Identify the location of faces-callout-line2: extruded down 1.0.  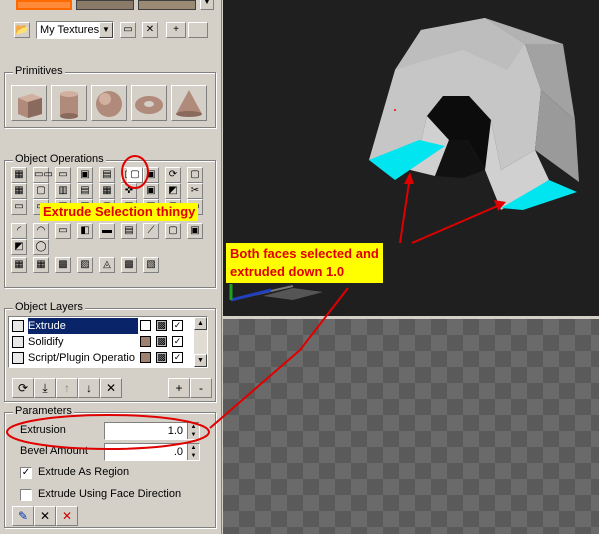
(287, 271).